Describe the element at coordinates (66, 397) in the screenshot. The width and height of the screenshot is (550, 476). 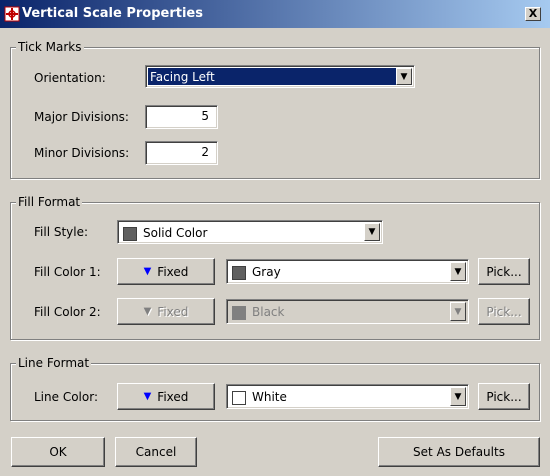
I see `line-color-label: Line Color:` at that location.